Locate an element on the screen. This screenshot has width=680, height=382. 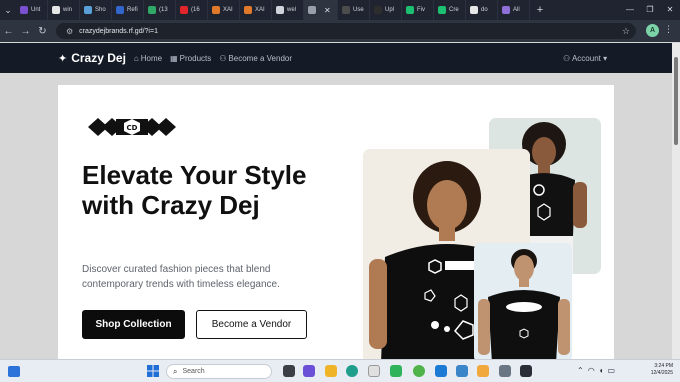
account-label: Account is located at coordinates (586, 58).